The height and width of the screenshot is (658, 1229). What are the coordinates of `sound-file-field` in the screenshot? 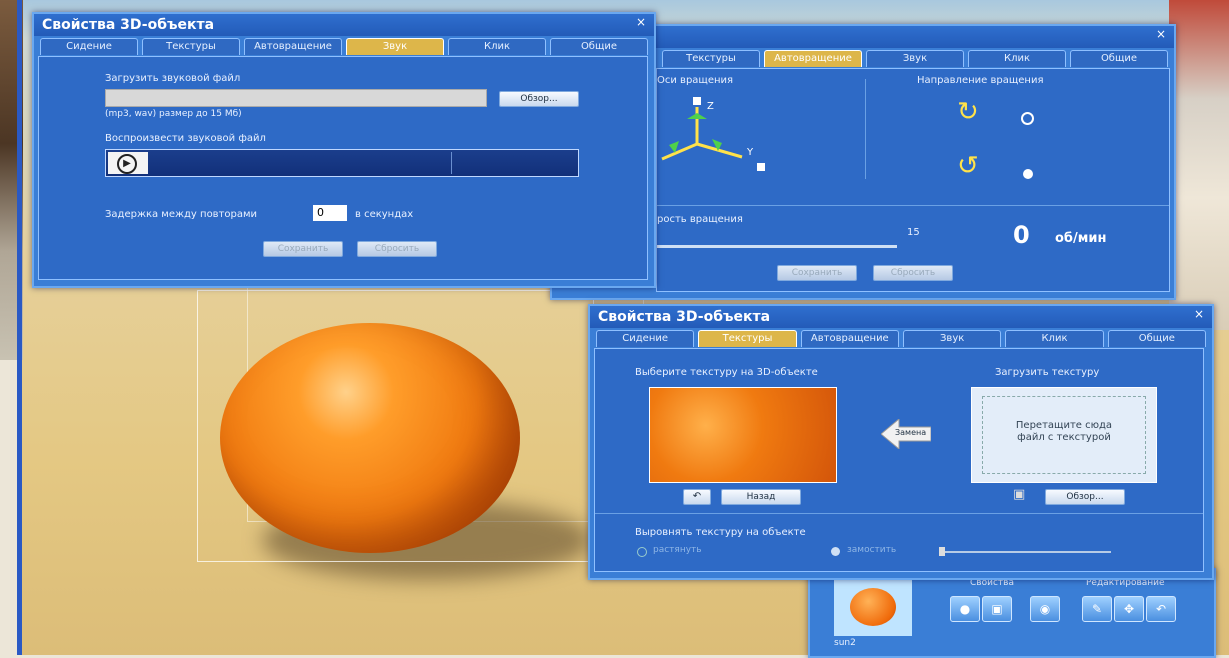 It's located at (296, 98).